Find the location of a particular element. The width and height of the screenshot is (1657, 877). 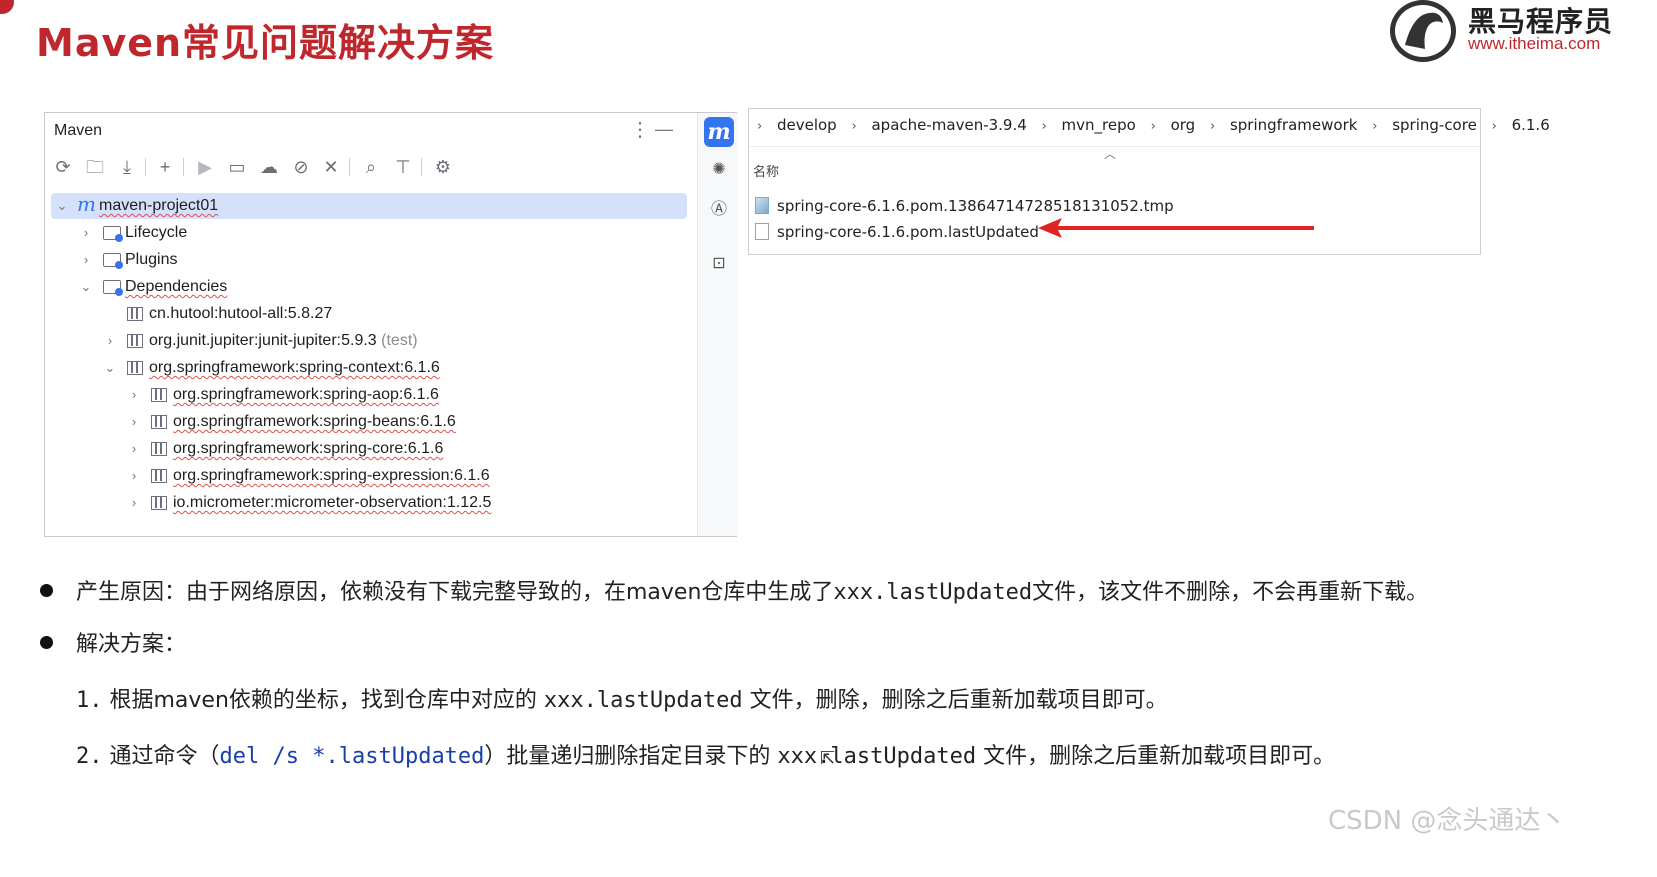

offline-icon: ☁ is located at coordinates (269, 167).